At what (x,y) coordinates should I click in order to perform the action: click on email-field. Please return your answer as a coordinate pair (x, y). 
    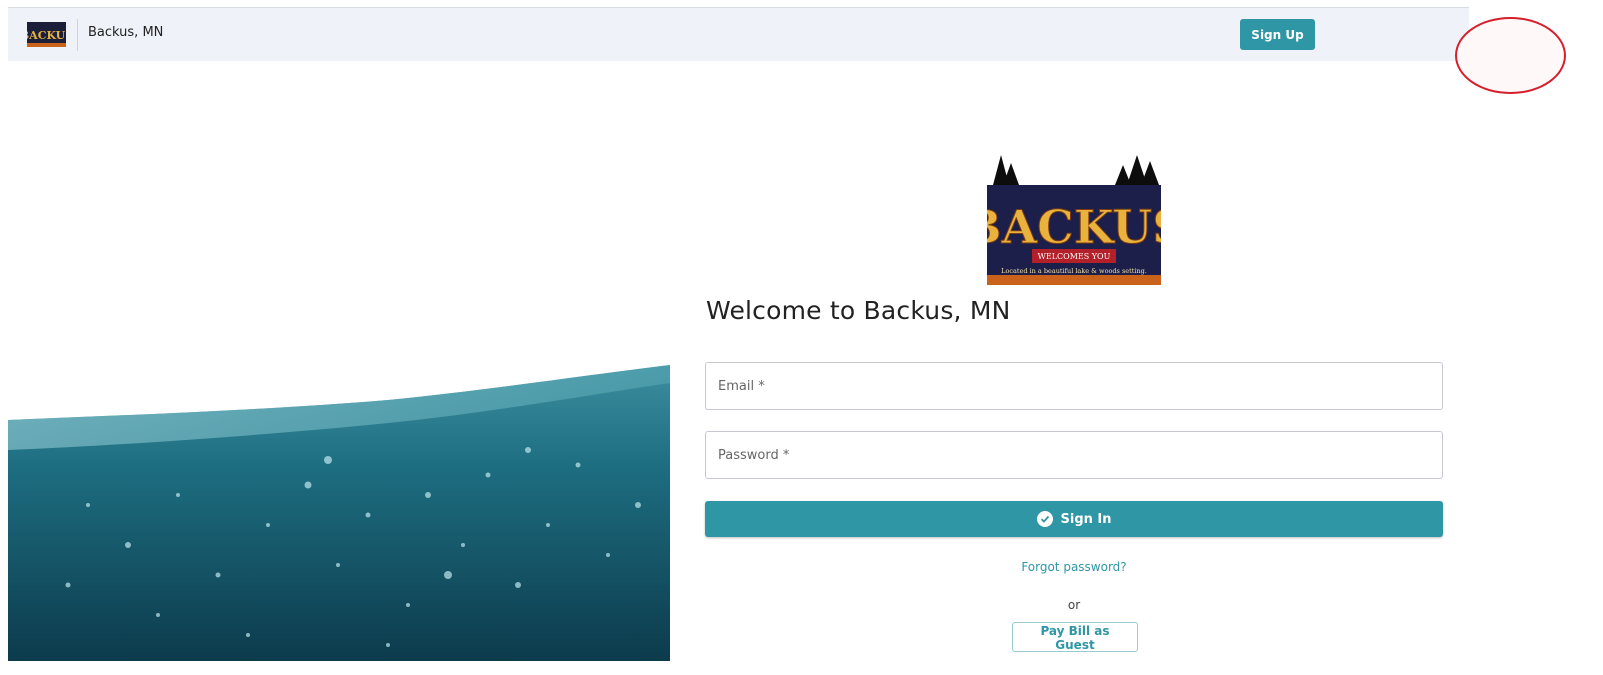
    Looking at the image, I should click on (1074, 386).